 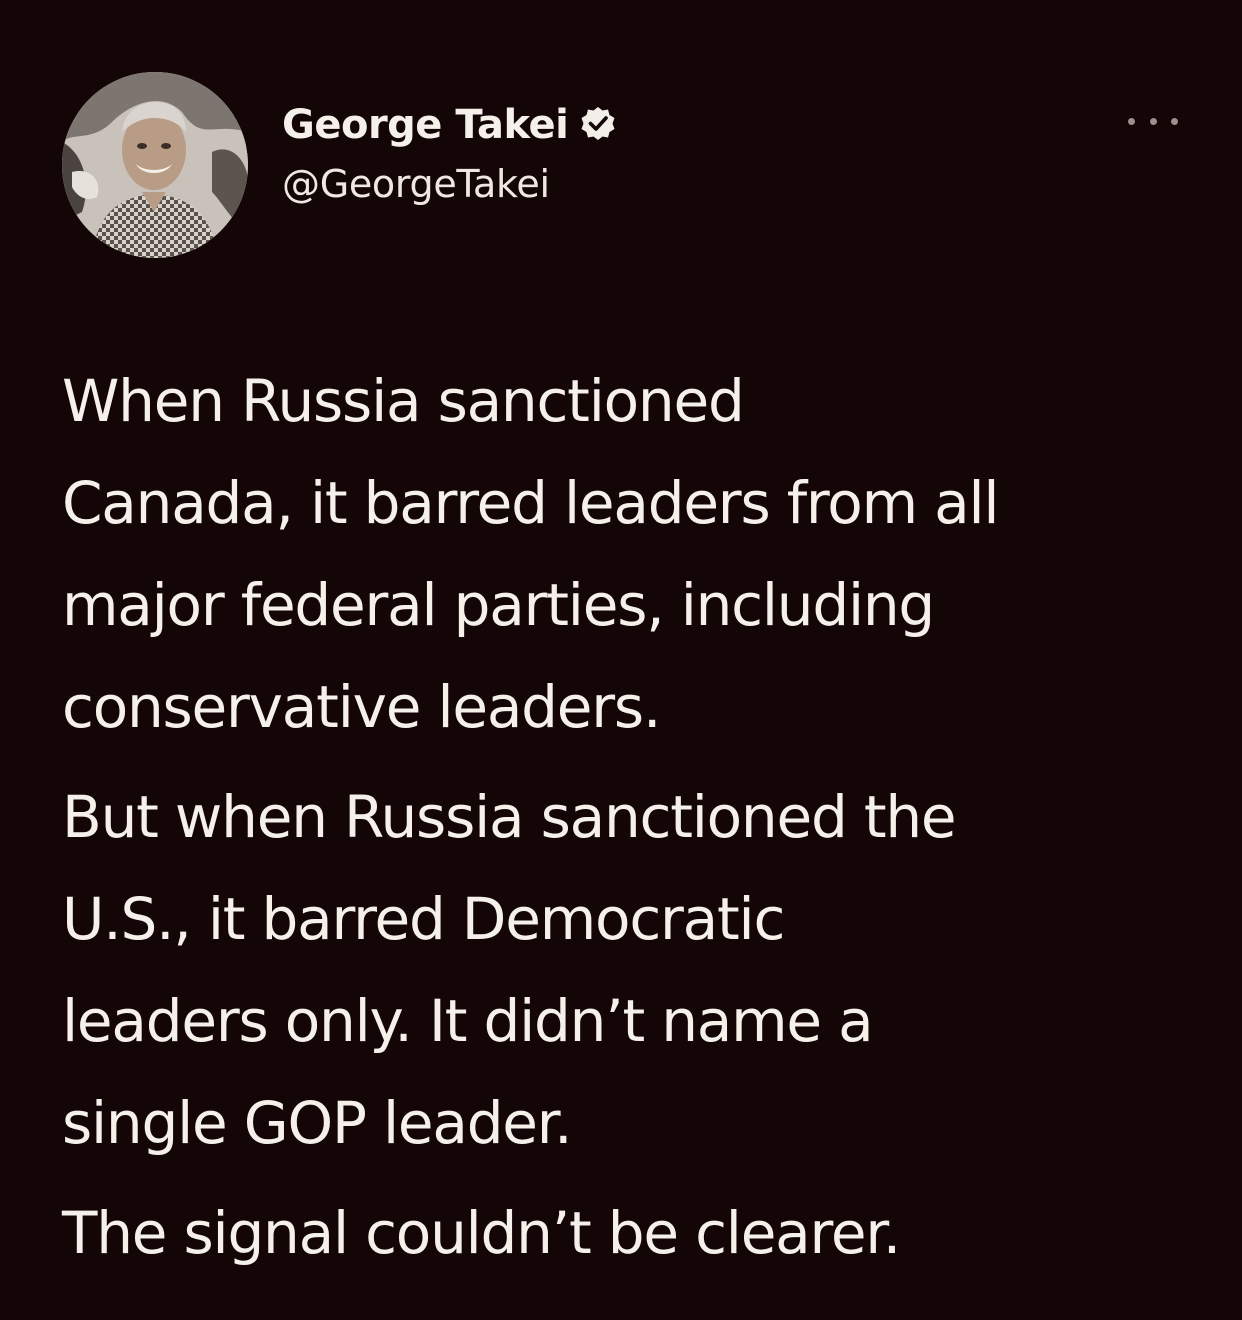 I want to click on tweet-line: Canada, it barred leaders from all, so click(x=530, y=503).